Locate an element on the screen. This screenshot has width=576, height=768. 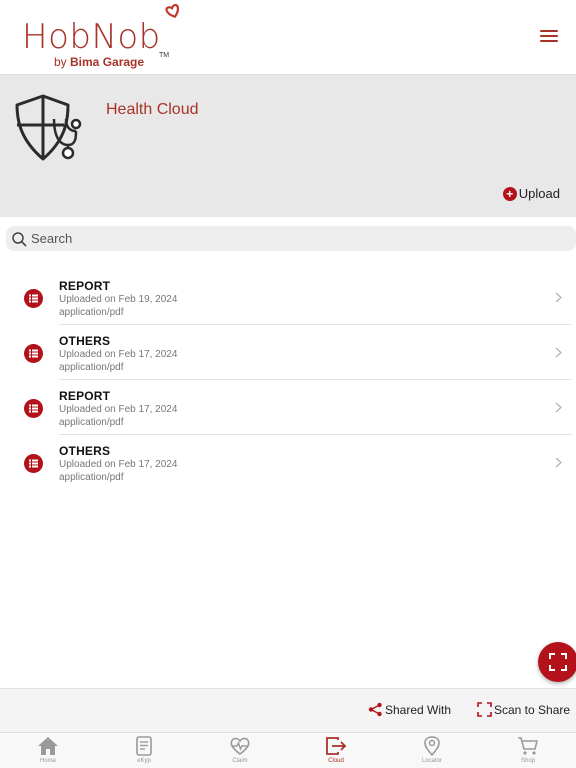
plus-icon: + is located at coordinates (509, 193).